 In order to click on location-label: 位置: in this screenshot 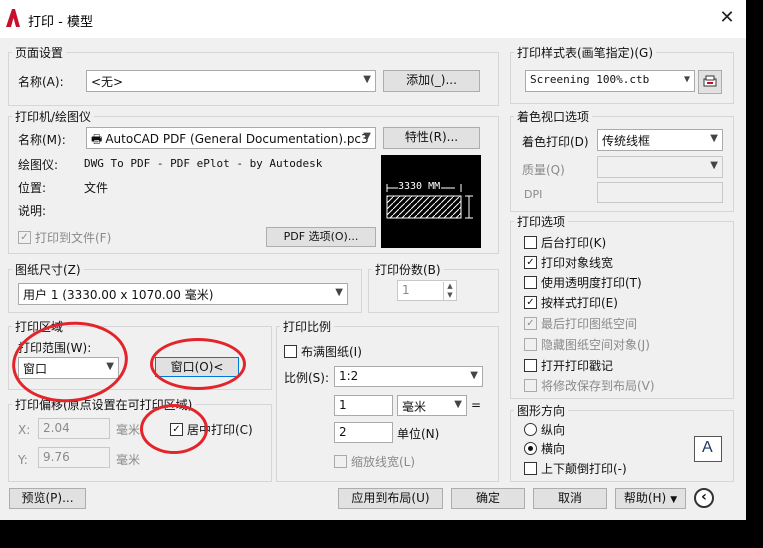, I will do `click(32, 188)`.